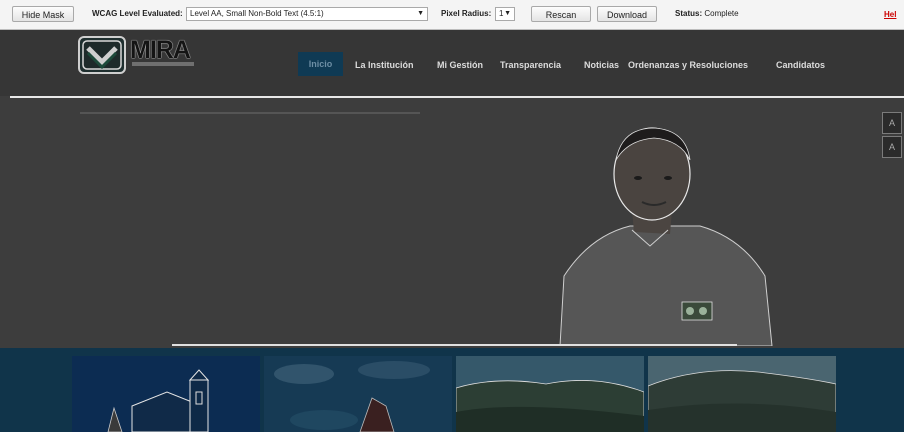  I want to click on download-button: Download, so click(627, 14).